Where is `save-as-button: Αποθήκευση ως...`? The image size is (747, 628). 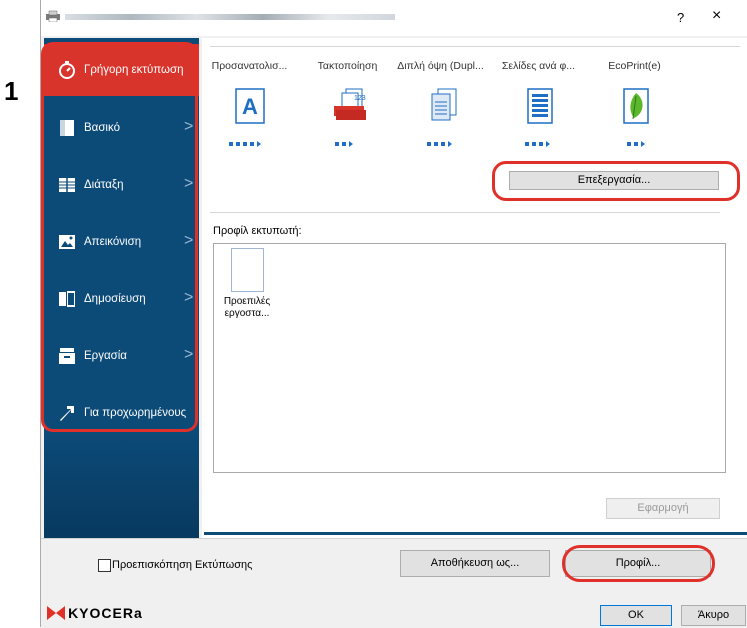 save-as-button: Αποθήκευση ως... is located at coordinates (475, 563).